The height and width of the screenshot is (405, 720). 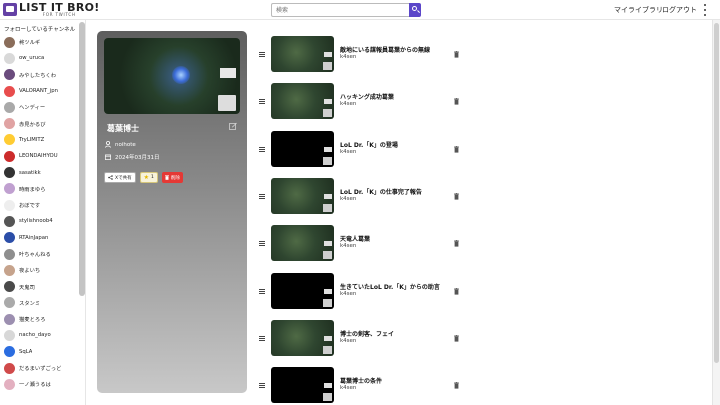 What do you see at coordinates (172, 76) in the screenshot?
I see `playlist-thumbnail` at bounding box center [172, 76].